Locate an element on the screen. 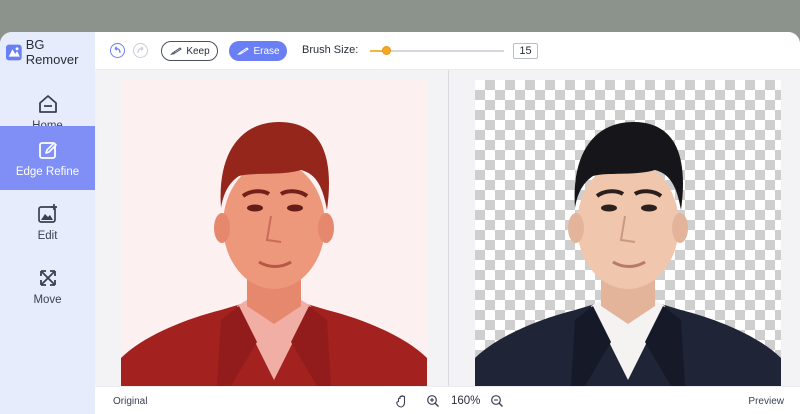 Image resolution: width=800 pixels, height=414 pixels. keep-button: Keep is located at coordinates (189, 51).